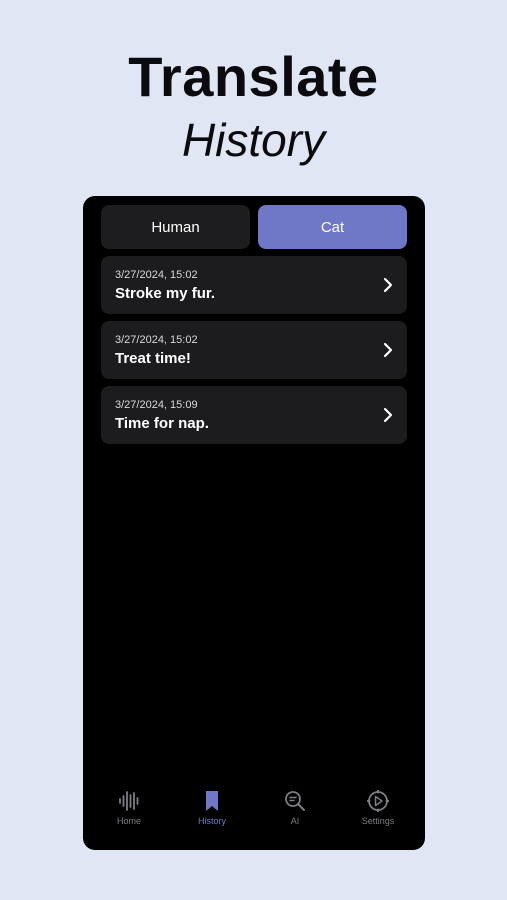 The image size is (507, 900). I want to click on history-item: 3/27/2024, 15:02 Treat time!, so click(254, 350).